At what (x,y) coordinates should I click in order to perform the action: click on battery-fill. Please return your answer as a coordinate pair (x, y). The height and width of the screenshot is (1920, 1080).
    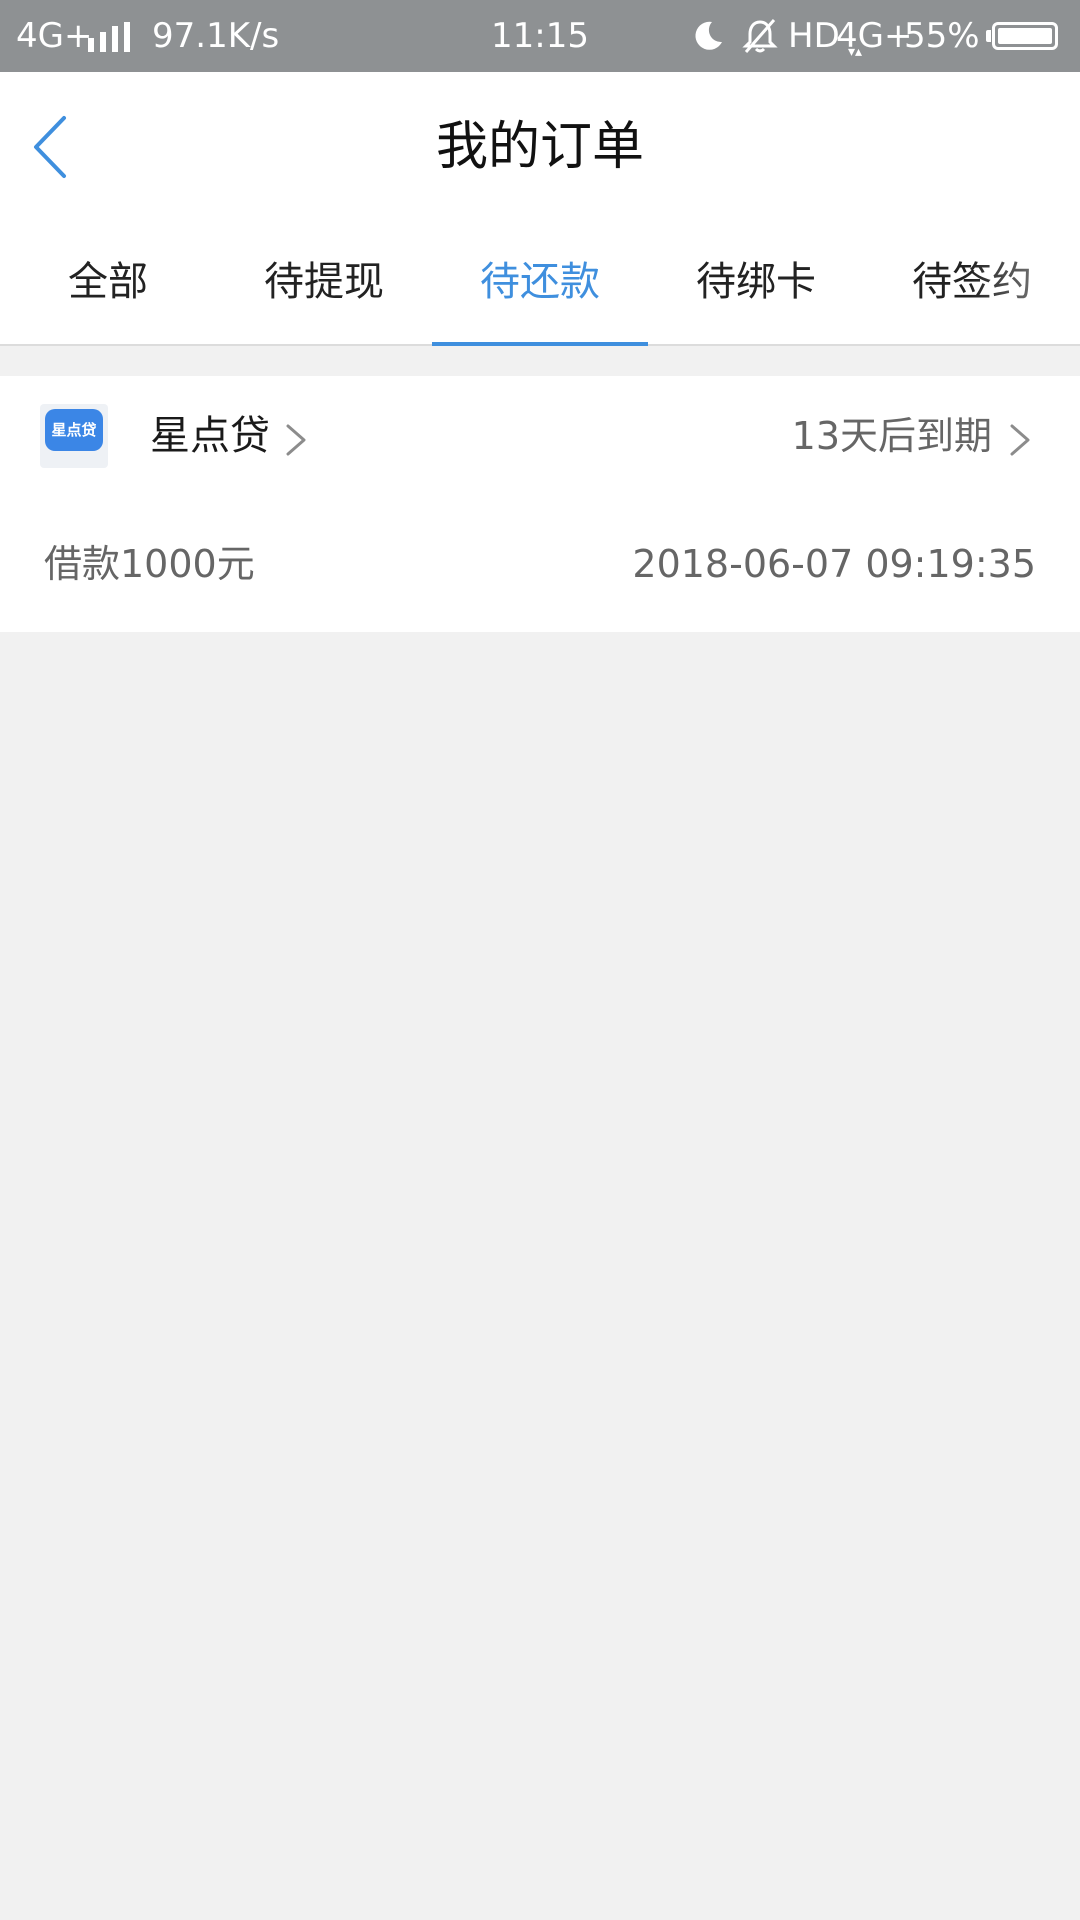
    Looking at the image, I should click on (1025, 36).